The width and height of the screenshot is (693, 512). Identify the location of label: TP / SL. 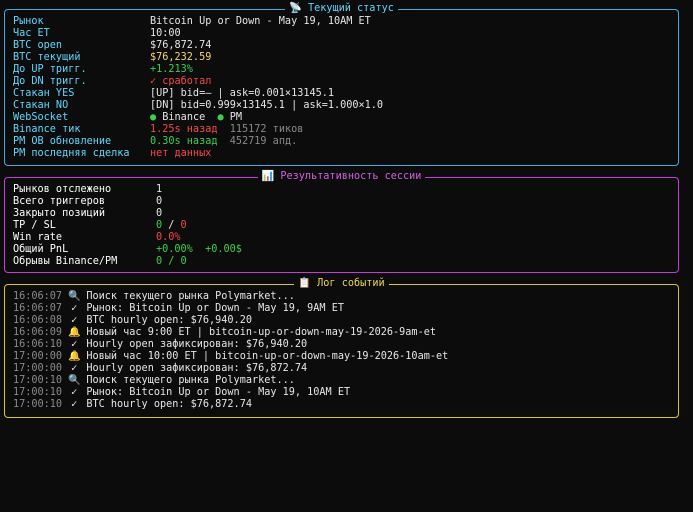
(34, 225).